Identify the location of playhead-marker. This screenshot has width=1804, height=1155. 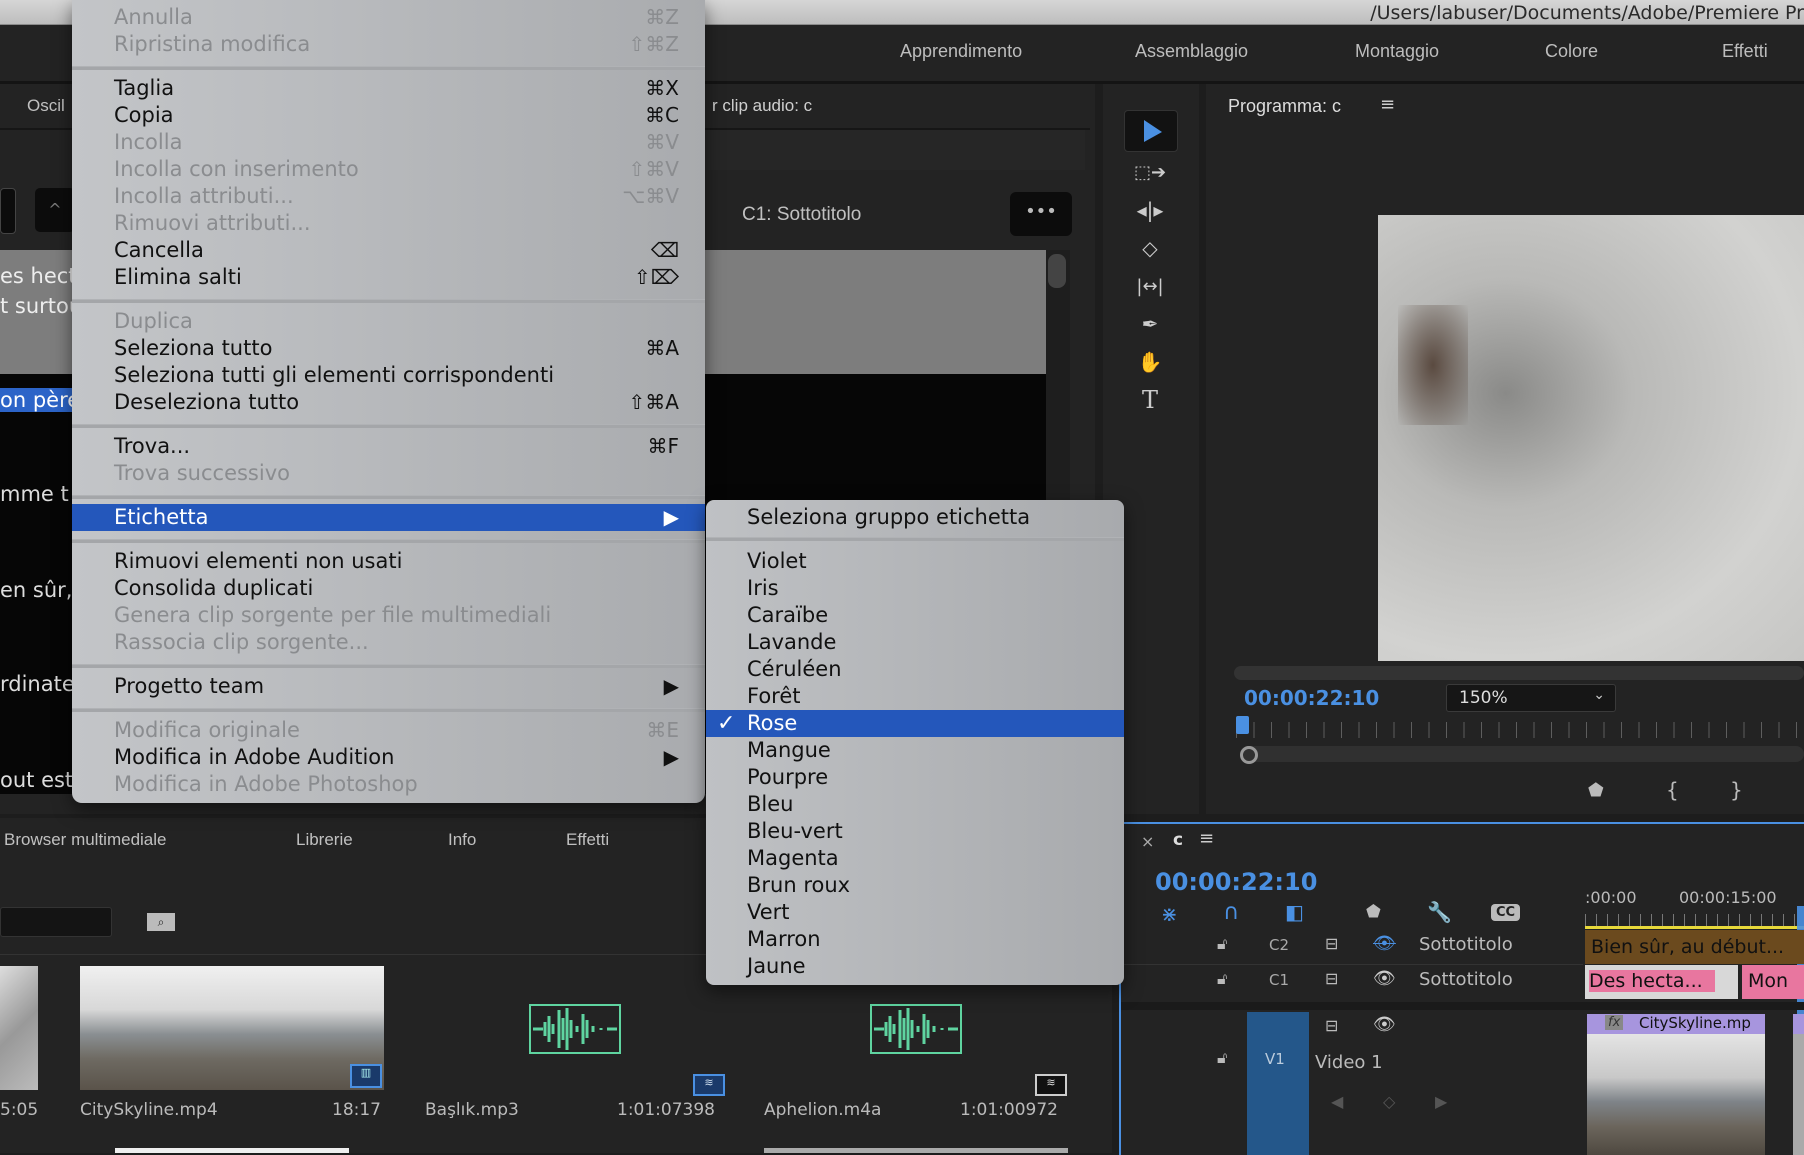
(1242, 725).